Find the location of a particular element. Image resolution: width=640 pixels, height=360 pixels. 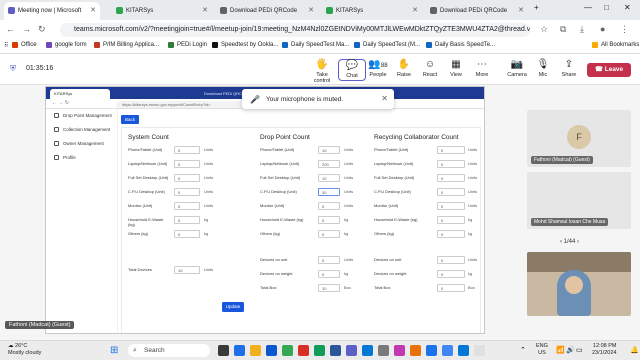

teams-icon is located at coordinates (351, 350).